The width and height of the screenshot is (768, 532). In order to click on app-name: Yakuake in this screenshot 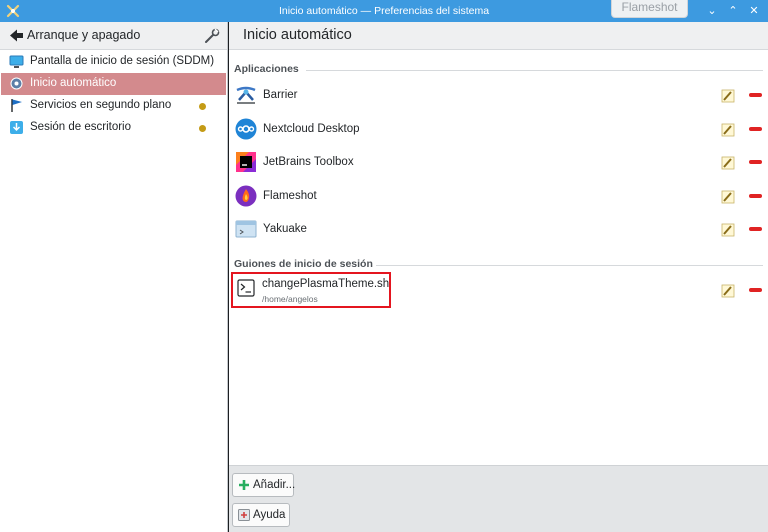, I will do `click(285, 229)`.